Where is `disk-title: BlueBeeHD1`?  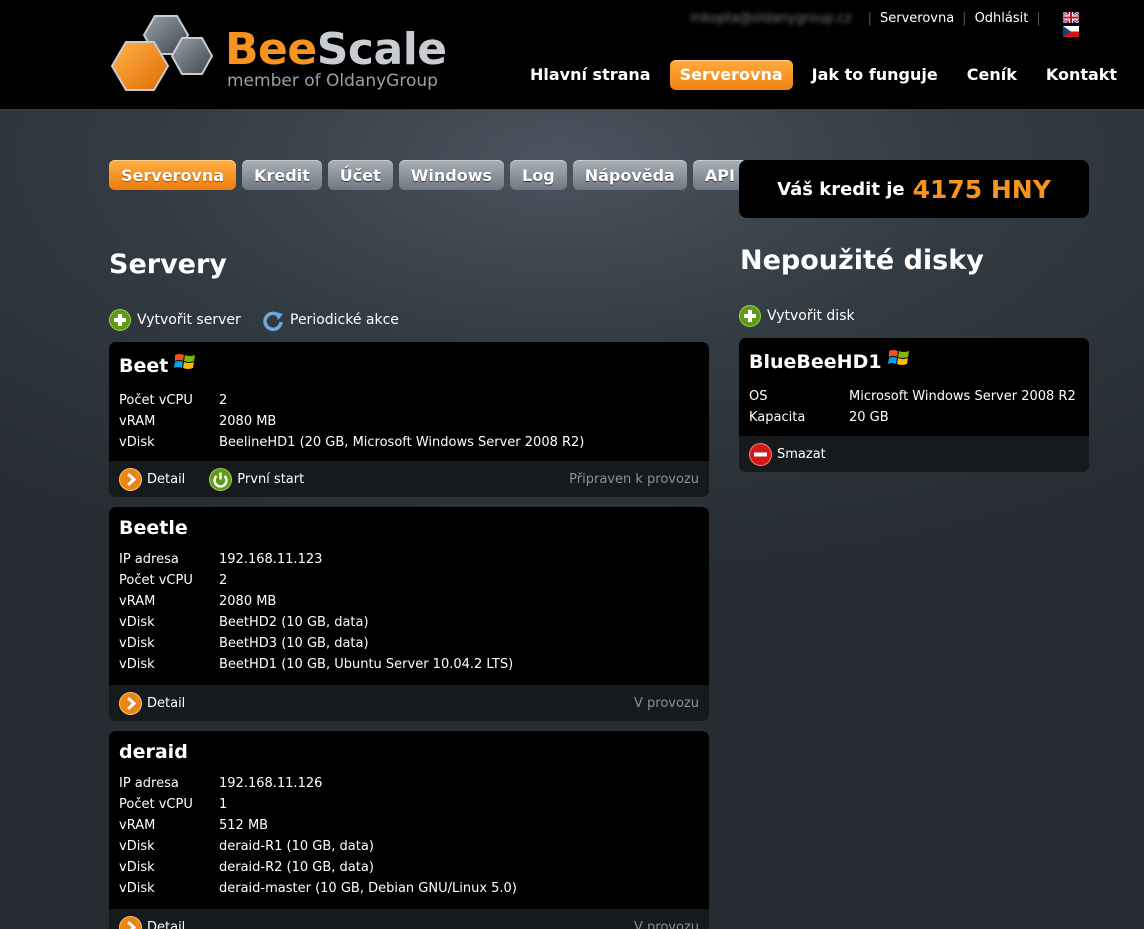 disk-title: BlueBeeHD1 is located at coordinates (914, 362).